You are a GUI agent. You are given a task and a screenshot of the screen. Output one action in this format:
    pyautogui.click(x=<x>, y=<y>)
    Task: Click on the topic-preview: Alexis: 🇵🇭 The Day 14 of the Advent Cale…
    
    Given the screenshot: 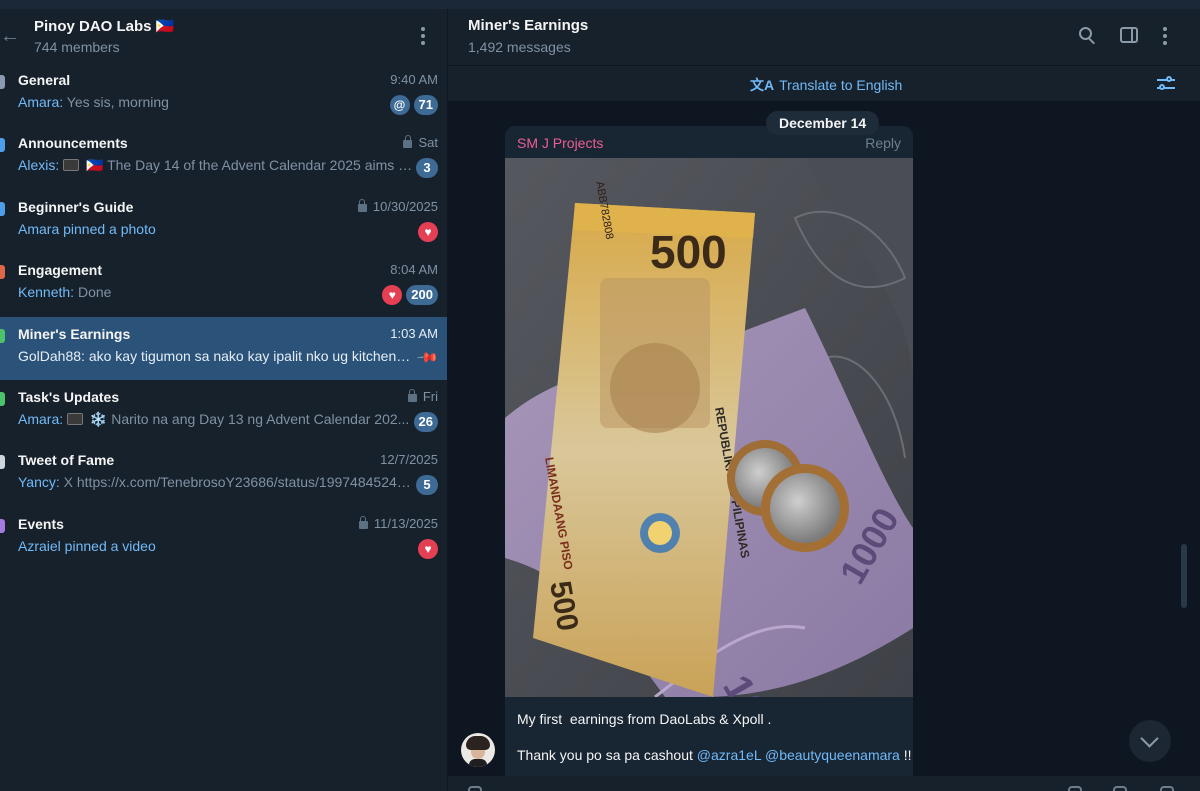 What is the action you would take?
    pyautogui.click(x=215, y=165)
    